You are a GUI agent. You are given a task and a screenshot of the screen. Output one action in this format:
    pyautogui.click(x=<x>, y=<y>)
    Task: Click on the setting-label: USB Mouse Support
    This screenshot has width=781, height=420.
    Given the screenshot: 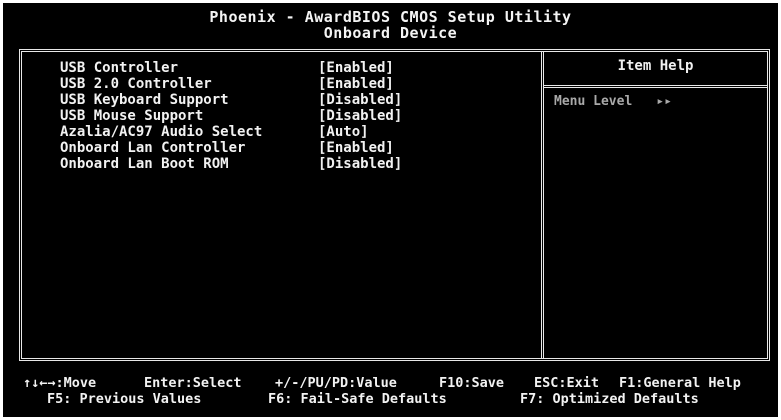 What is the action you would take?
    pyautogui.click(x=132, y=116)
    